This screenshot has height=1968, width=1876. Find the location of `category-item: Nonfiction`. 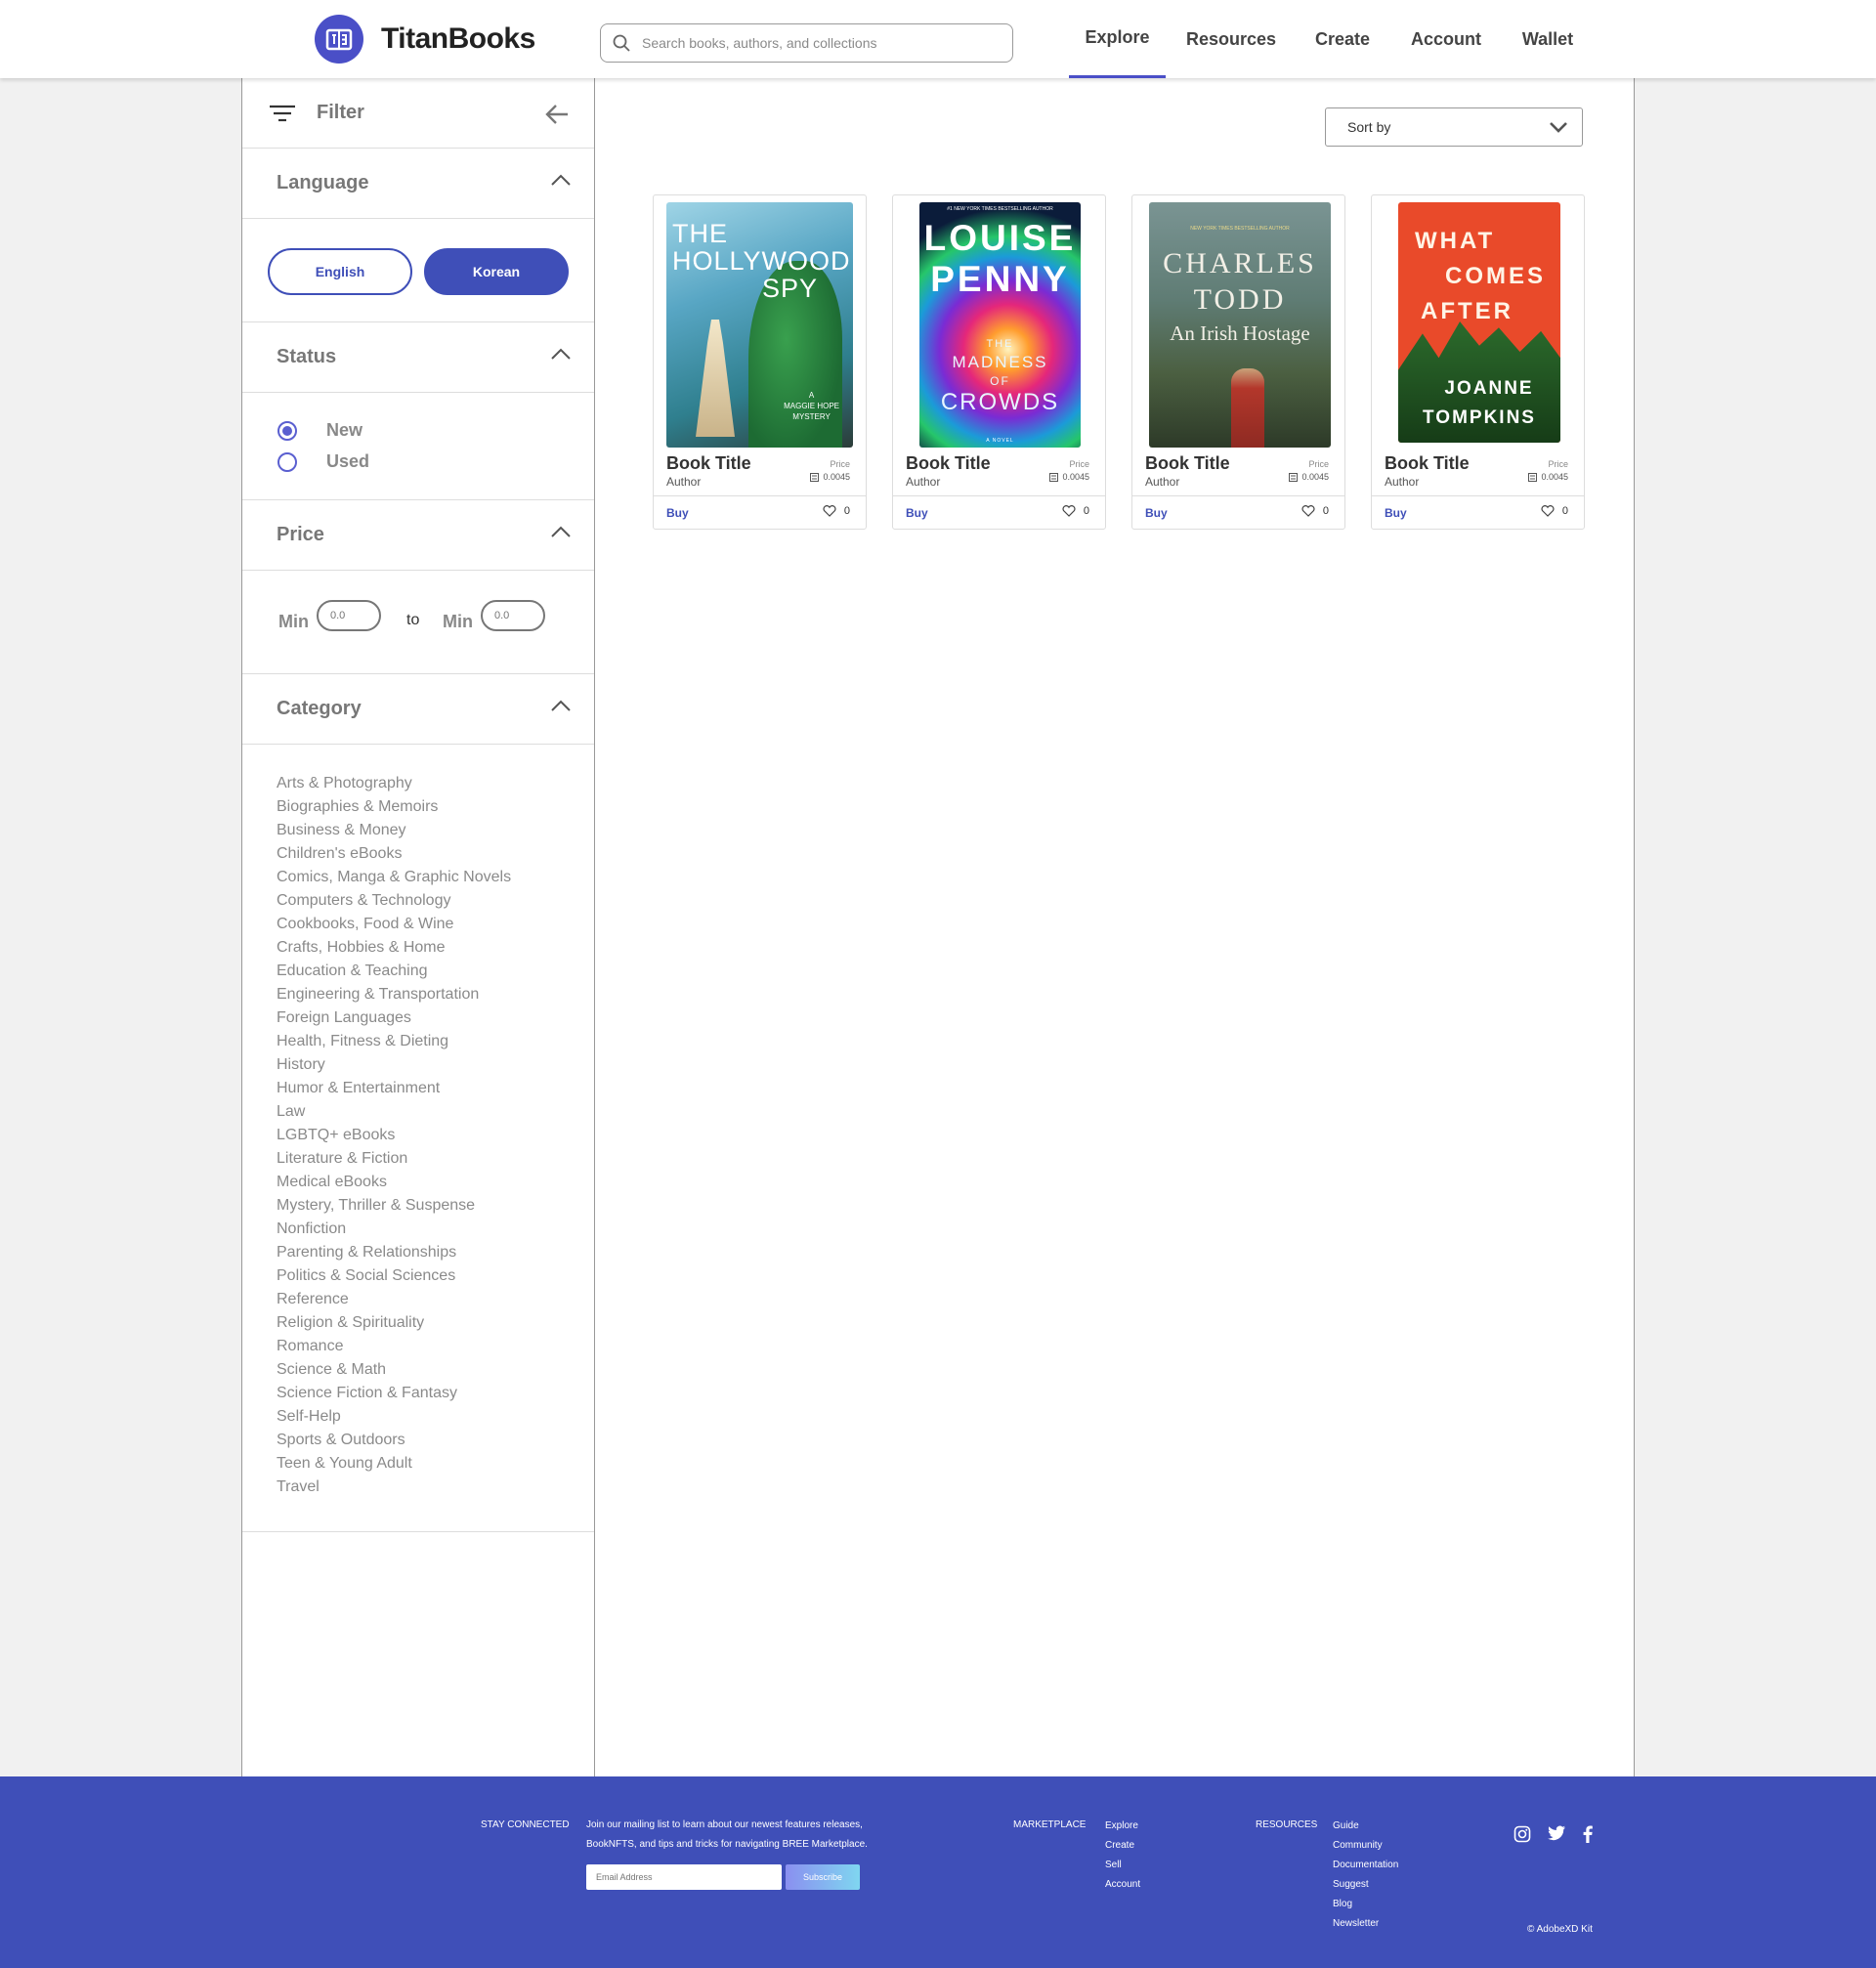

category-item: Nonfiction is located at coordinates (435, 1230).